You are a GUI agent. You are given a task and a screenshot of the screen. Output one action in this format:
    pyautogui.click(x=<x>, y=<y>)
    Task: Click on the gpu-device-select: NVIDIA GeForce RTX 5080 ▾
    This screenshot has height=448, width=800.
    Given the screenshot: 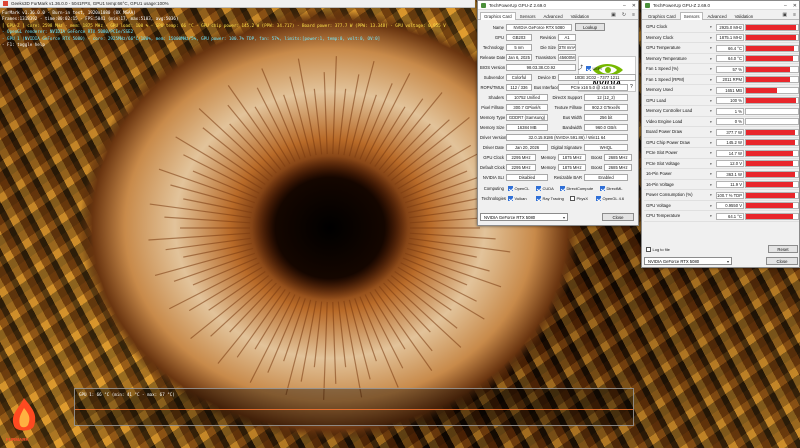 What is the action you would take?
    pyautogui.click(x=524, y=217)
    